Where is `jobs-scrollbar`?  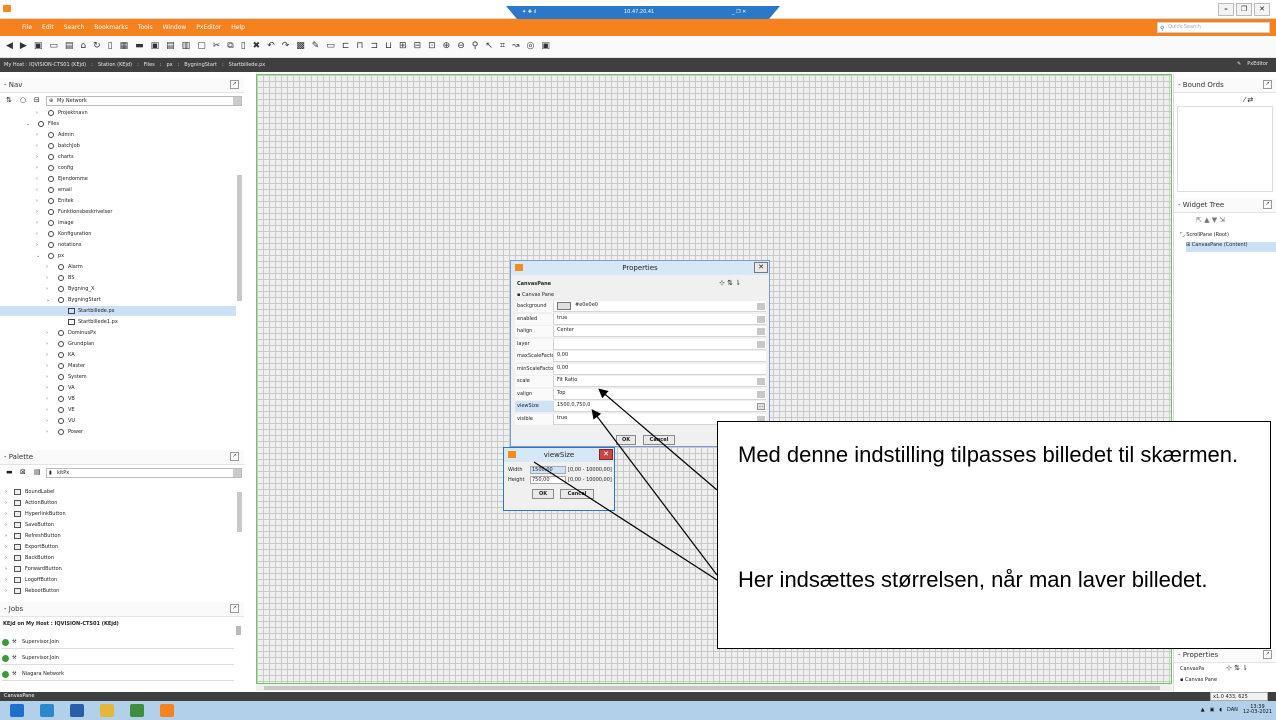
jobs-scrollbar is located at coordinates (238, 630).